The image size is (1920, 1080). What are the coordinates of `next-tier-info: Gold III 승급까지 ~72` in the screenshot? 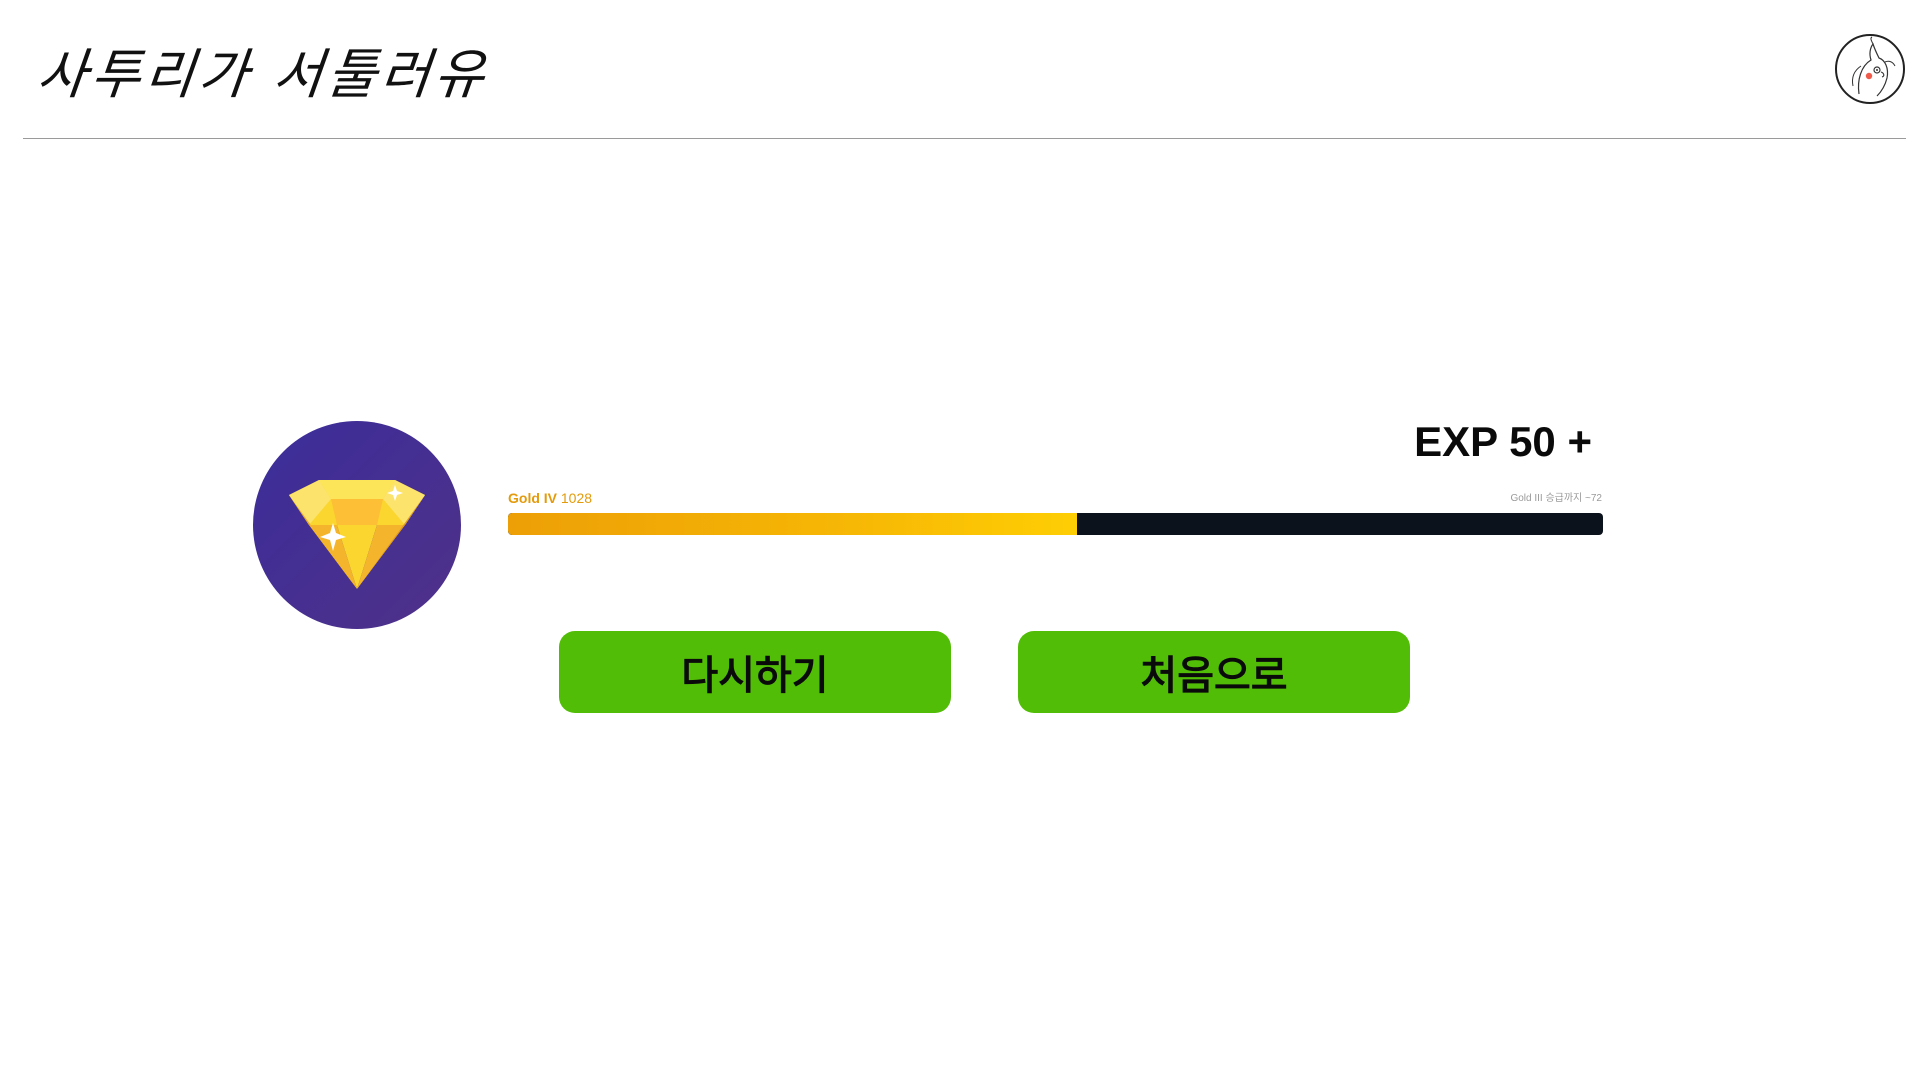 It's located at (1556, 498).